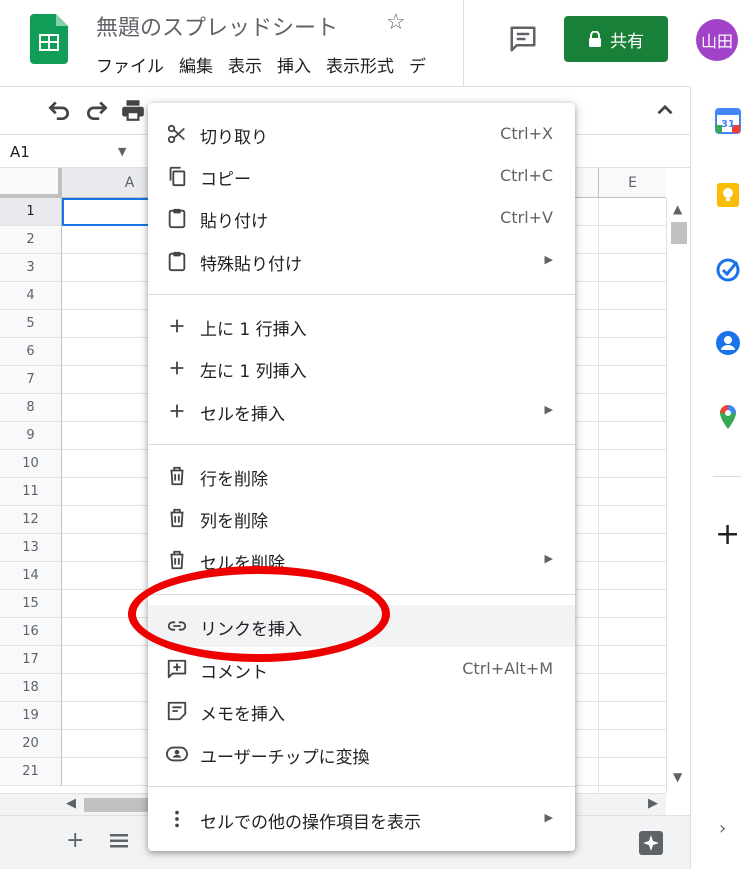  I want to click on maps-icon, so click(728, 417).